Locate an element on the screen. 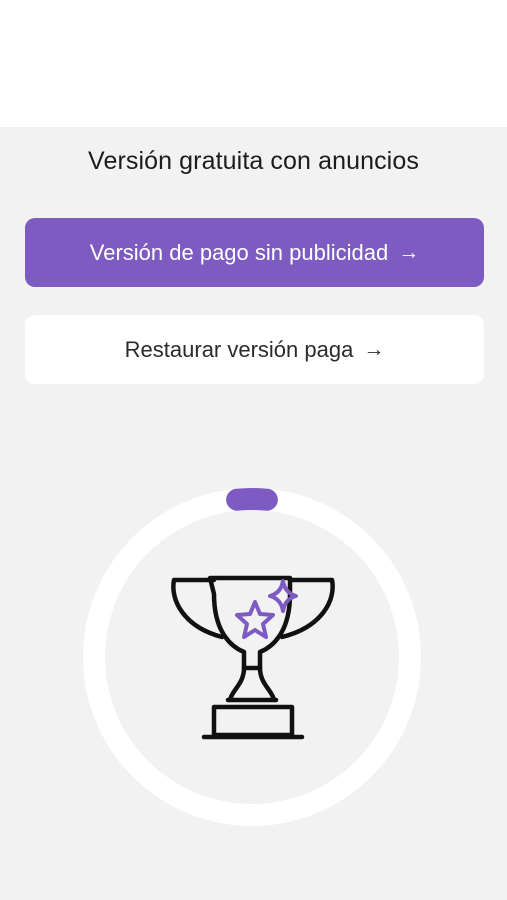 The width and height of the screenshot is (507, 900). top-bar is located at coordinates (253, 63).